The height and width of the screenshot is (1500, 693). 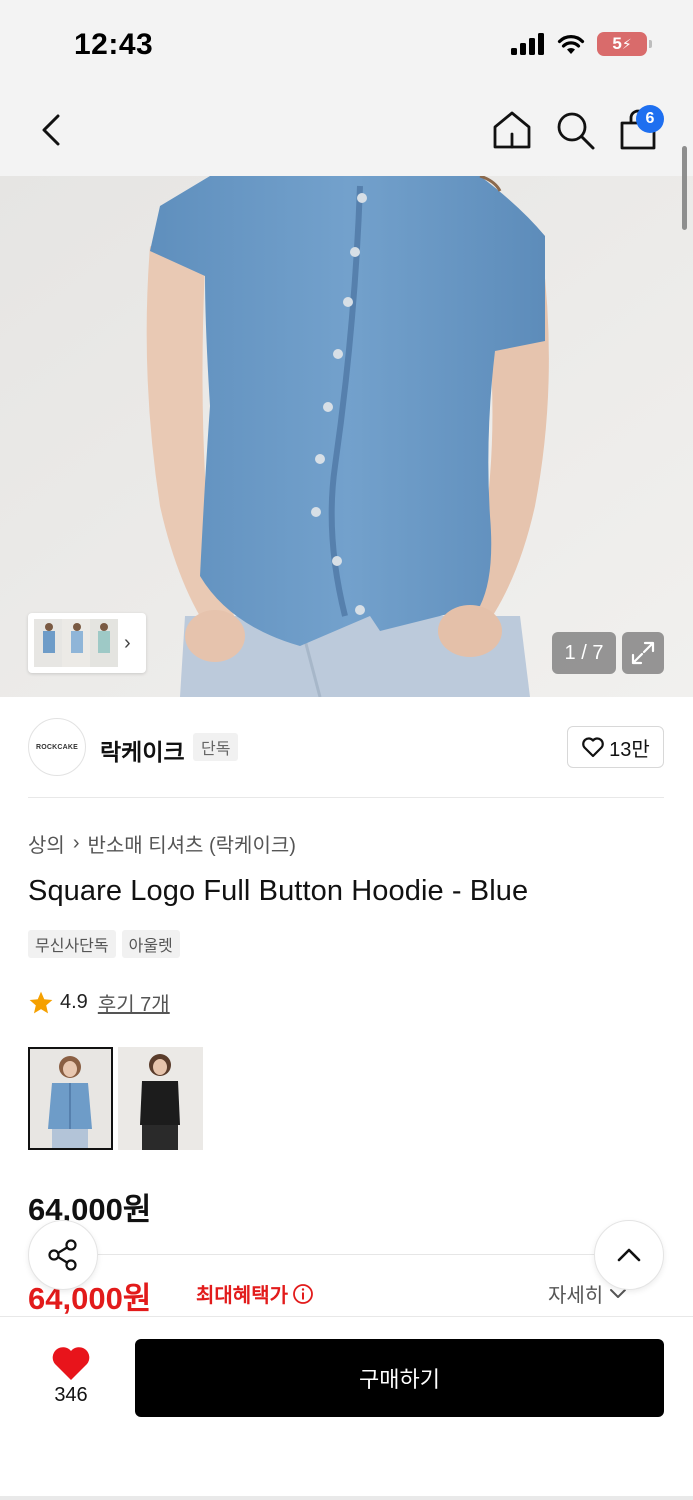 I want to click on chevron-up-icon, so click(x=629, y=1255).